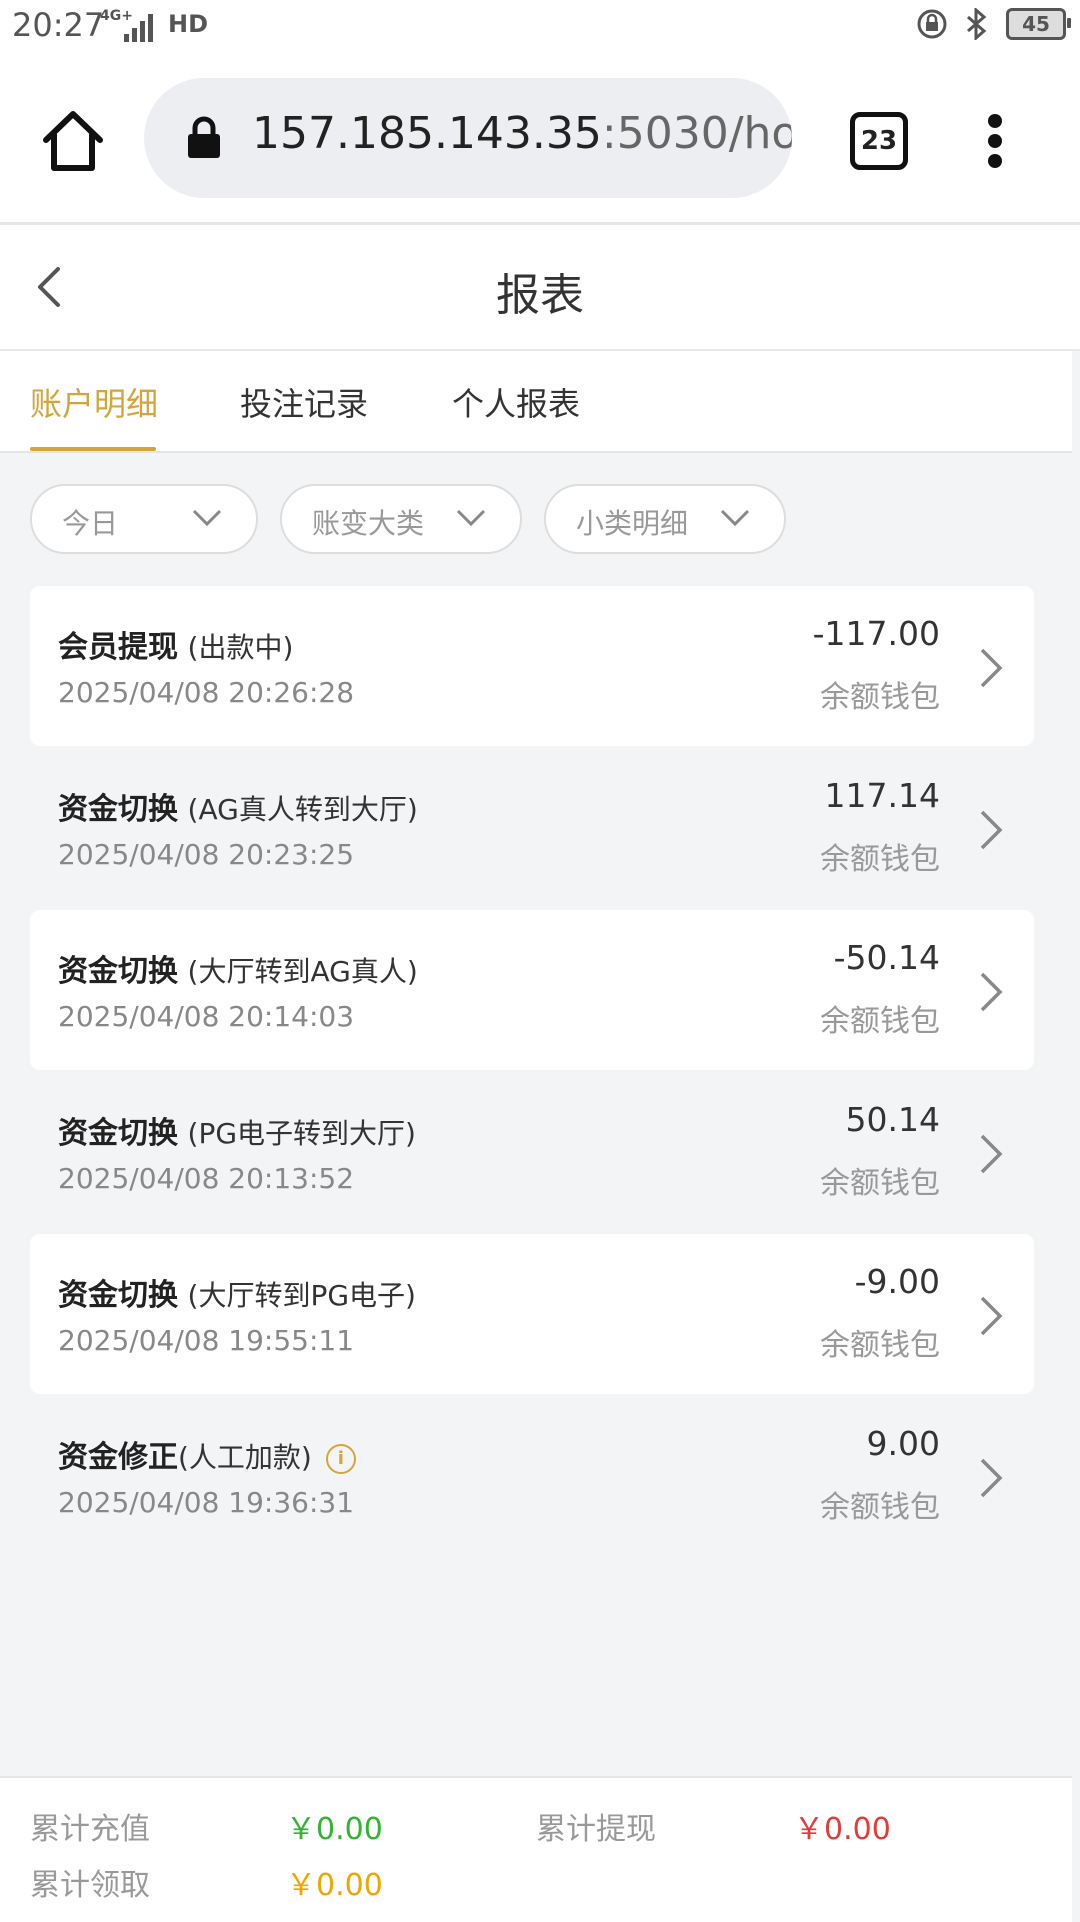 The width and height of the screenshot is (1080, 1922). I want to click on transaction-datetime: 2025/04/08 19:36:31, so click(206, 1502).